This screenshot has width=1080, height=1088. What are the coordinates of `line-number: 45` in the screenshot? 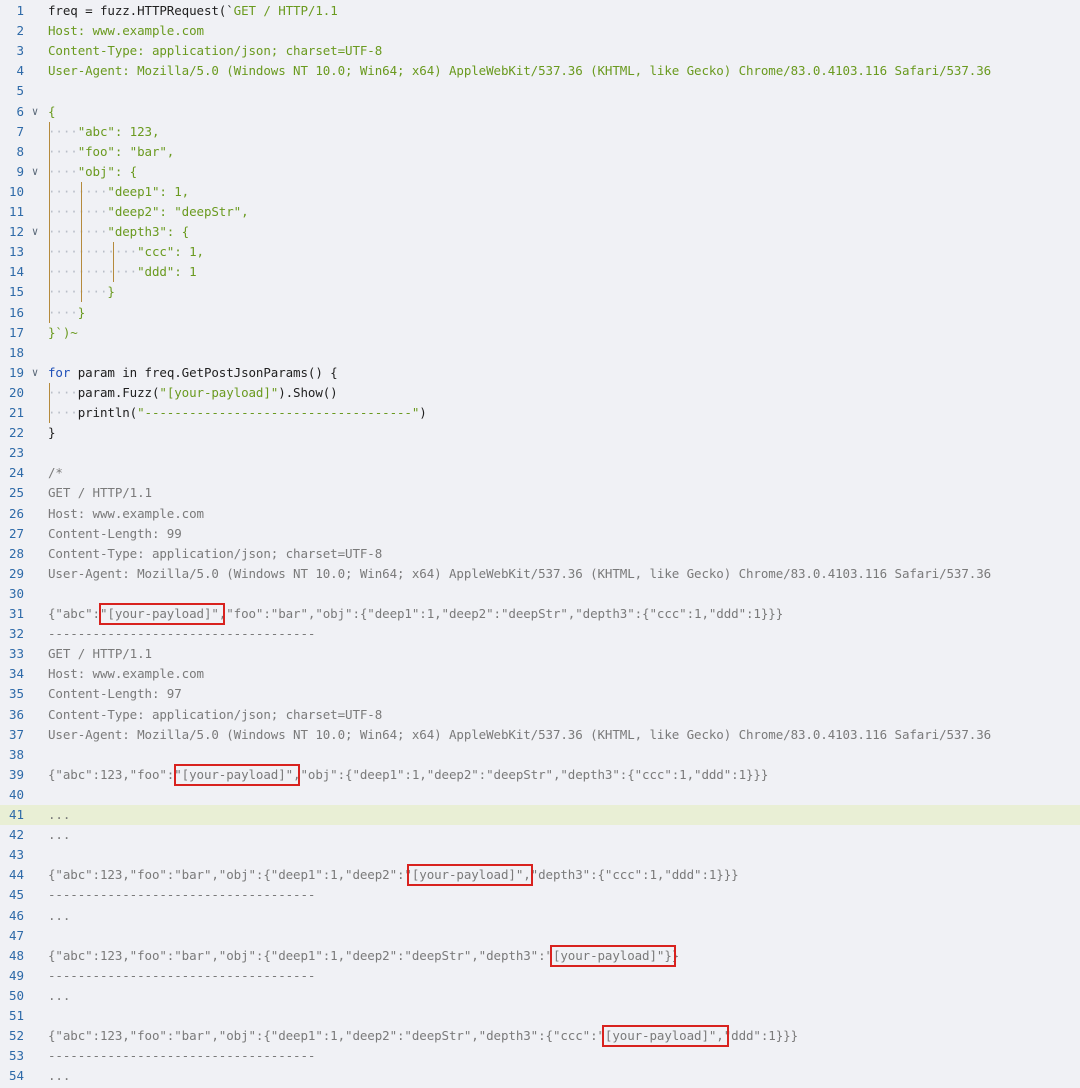 It's located at (16, 895).